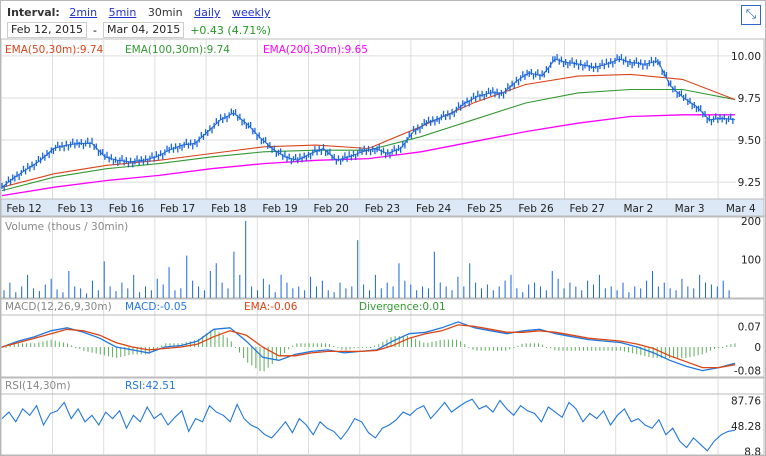  What do you see at coordinates (315, 50) in the screenshot?
I see `ema-legend-2: EMA(200,30m):9.65` at bounding box center [315, 50].